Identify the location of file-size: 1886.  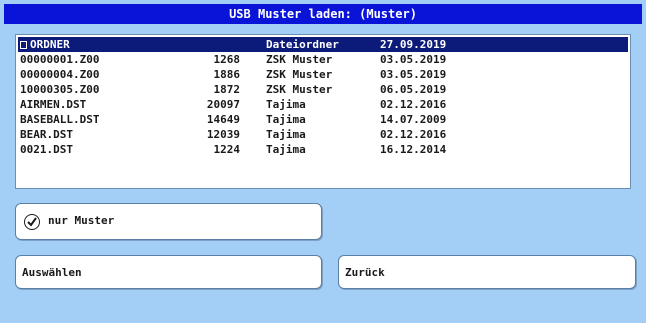
(227, 74).